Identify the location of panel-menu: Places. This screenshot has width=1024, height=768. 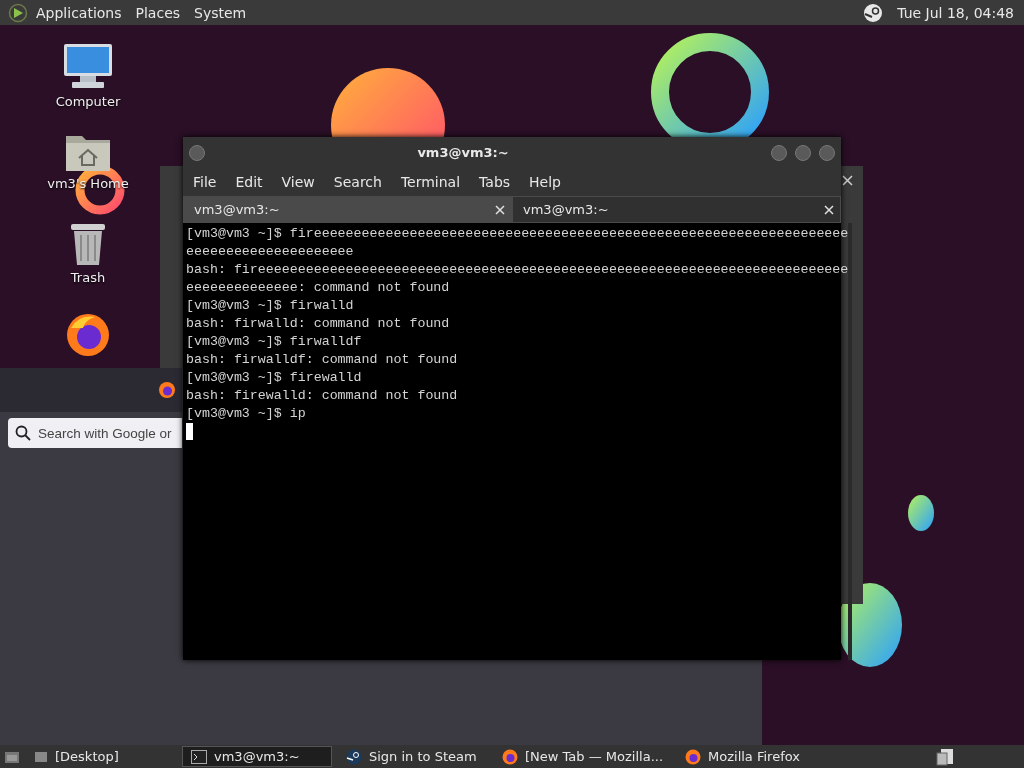
(158, 12).